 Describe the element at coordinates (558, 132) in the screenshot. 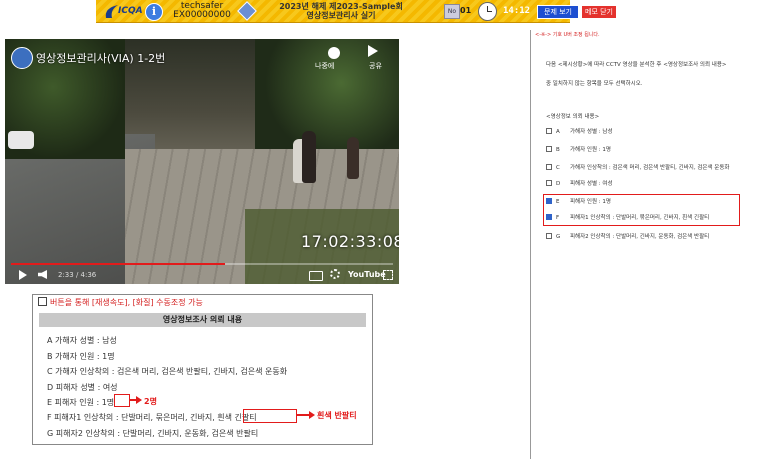

I see `option-letter: A` at that location.